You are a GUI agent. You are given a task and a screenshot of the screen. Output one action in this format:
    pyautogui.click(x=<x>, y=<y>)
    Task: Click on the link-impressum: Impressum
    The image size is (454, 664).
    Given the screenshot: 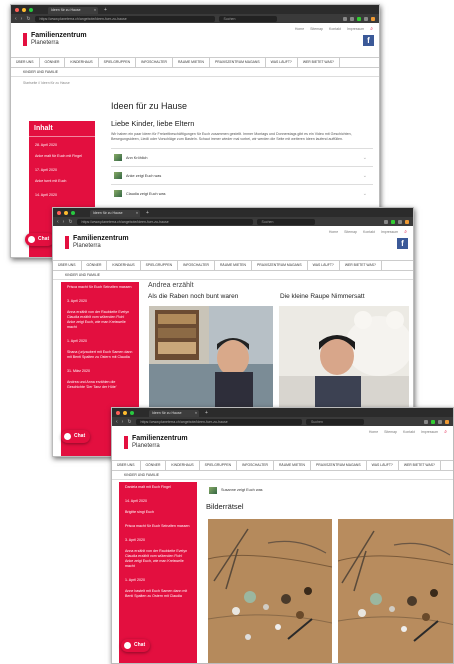 What is the action you would take?
    pyautogui.click(x=355, y=29)
    